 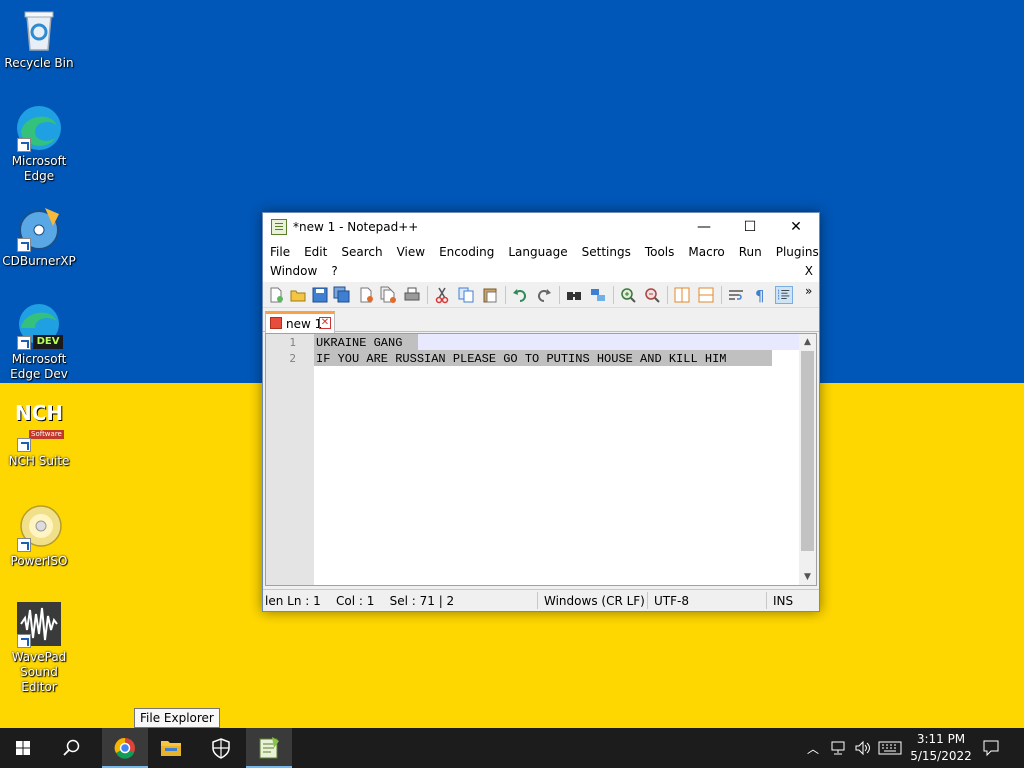 I want to click on nch-logo-text: NCH, so click(x=39, y=413).